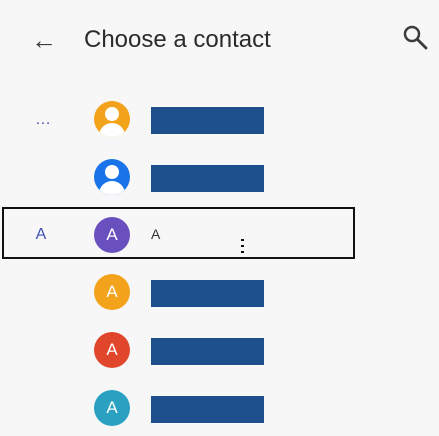  Describe the element at coordinates (219, 234) in the screenshot. I see `contact-row-selected: A A A` at that location.